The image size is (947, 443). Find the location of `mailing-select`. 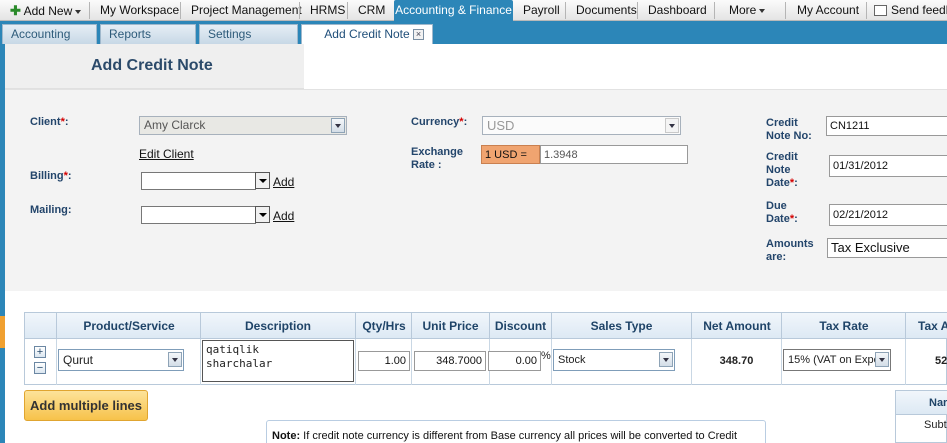

mailing-select is located at coordinates (198, 215).